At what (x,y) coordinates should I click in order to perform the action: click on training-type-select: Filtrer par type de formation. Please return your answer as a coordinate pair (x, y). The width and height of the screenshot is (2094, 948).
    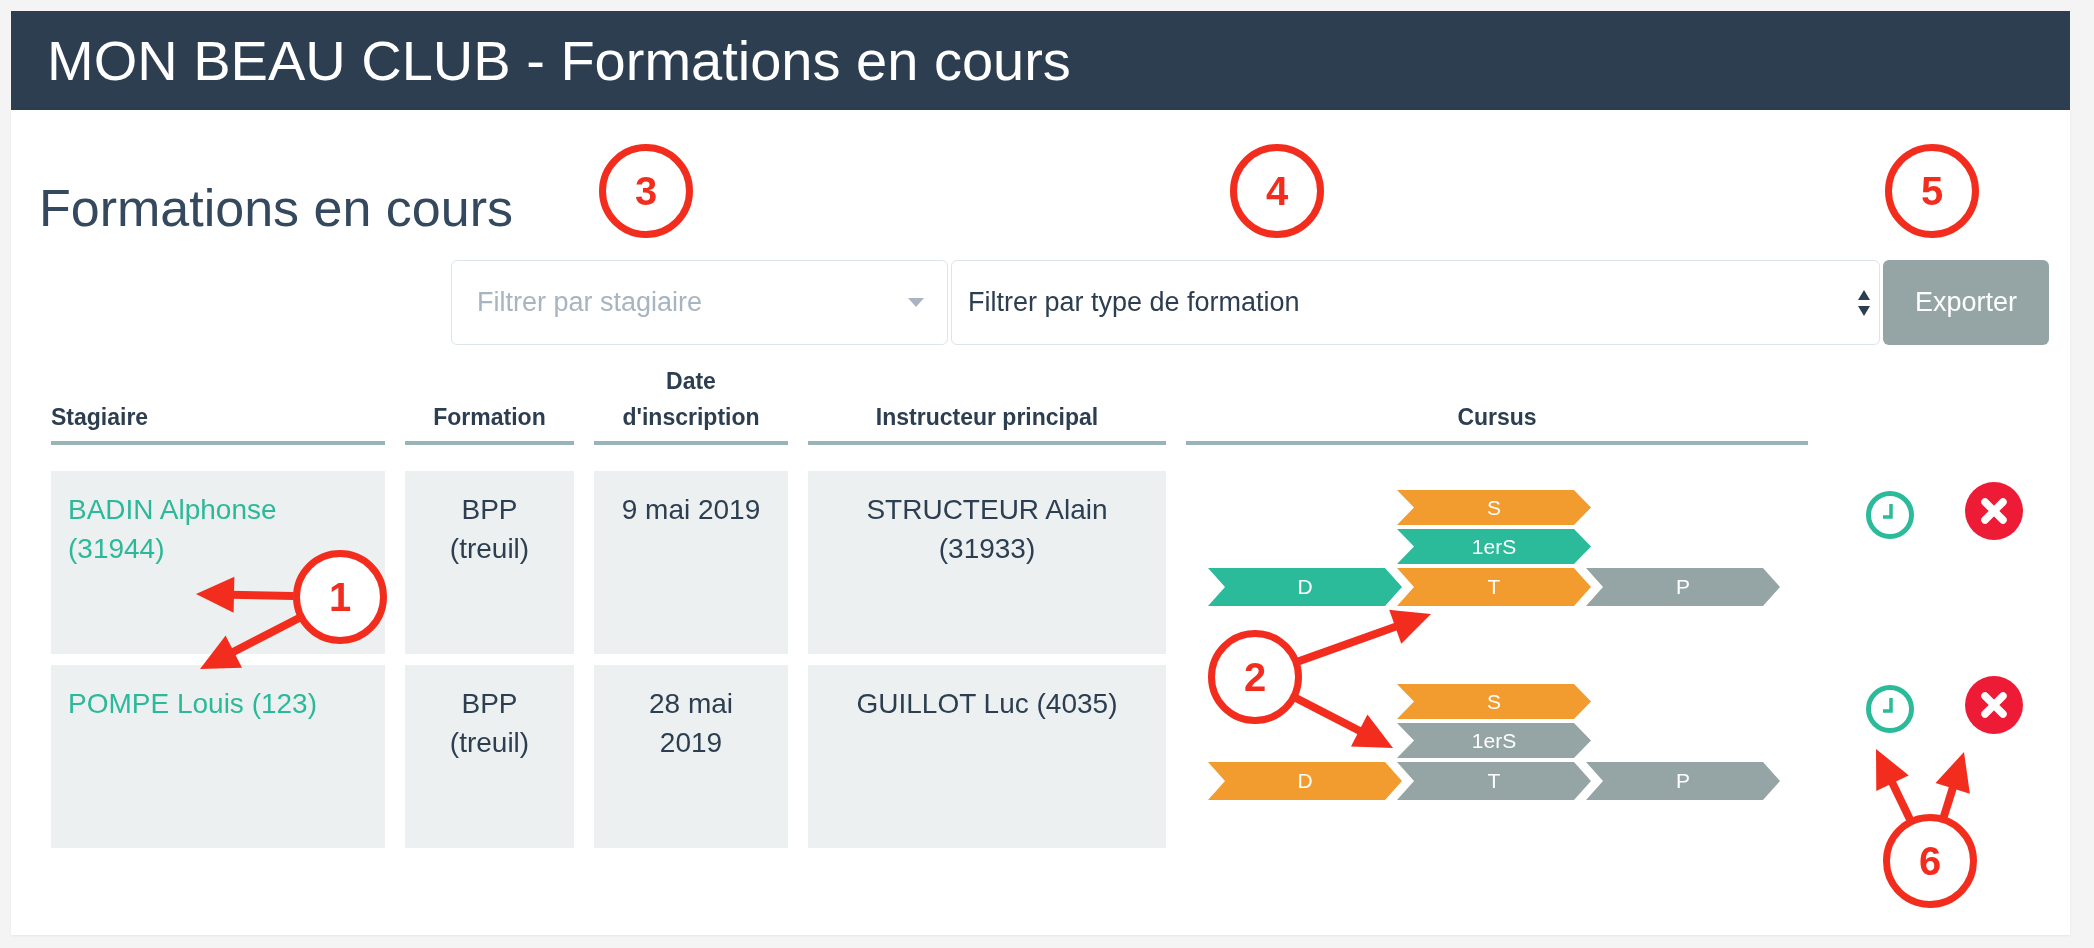
    Looking at the image, I should click on (1415, 302).